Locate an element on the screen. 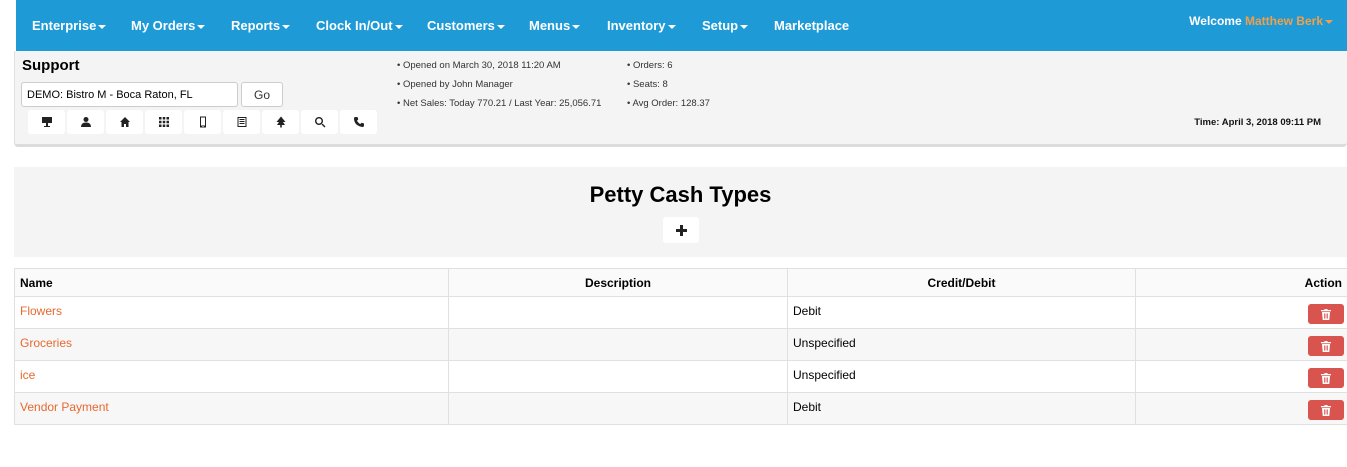 The image size is (1347, 467). user-button is located at coordinates (85, 122).